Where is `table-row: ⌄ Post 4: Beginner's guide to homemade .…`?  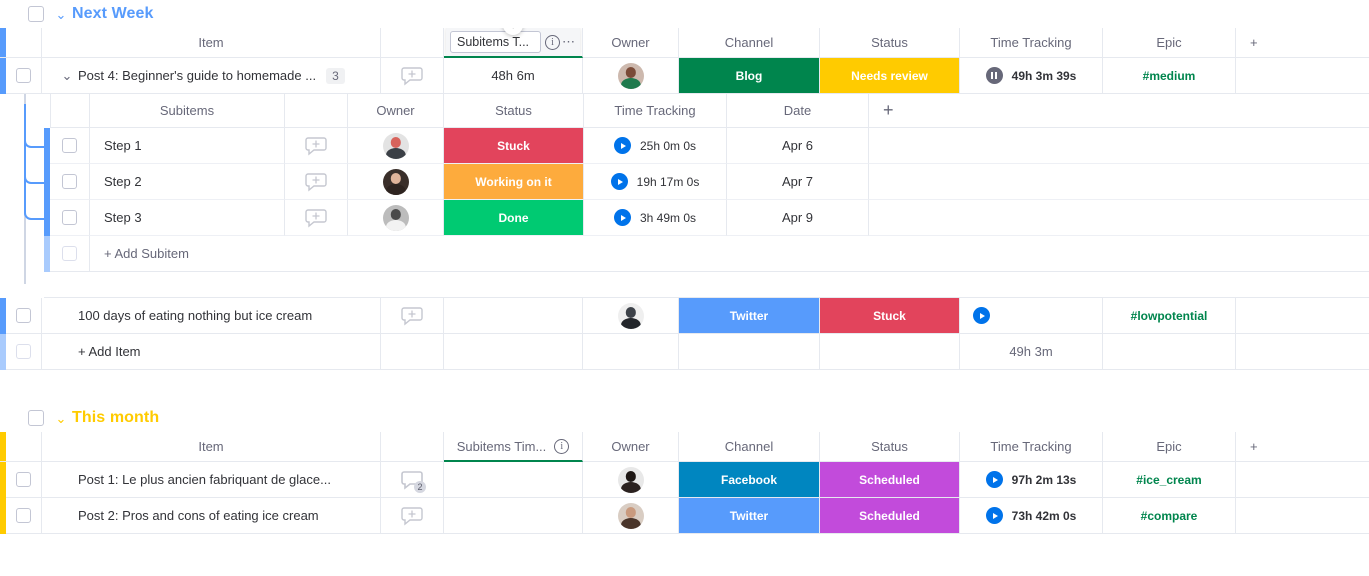
table-row: ⌄ Post 4: Beginner's guide to homemade .… is located at coordinates (684, 76).